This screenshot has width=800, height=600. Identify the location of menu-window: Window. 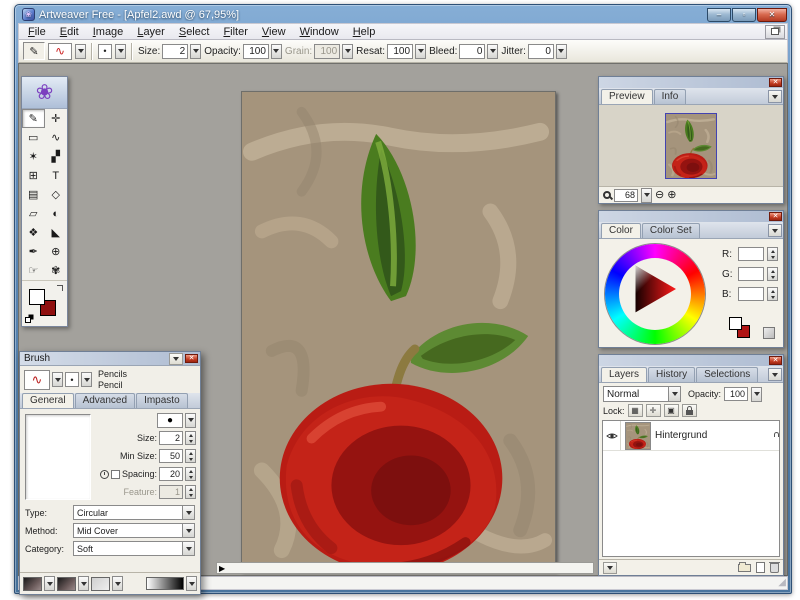
(319, 32).